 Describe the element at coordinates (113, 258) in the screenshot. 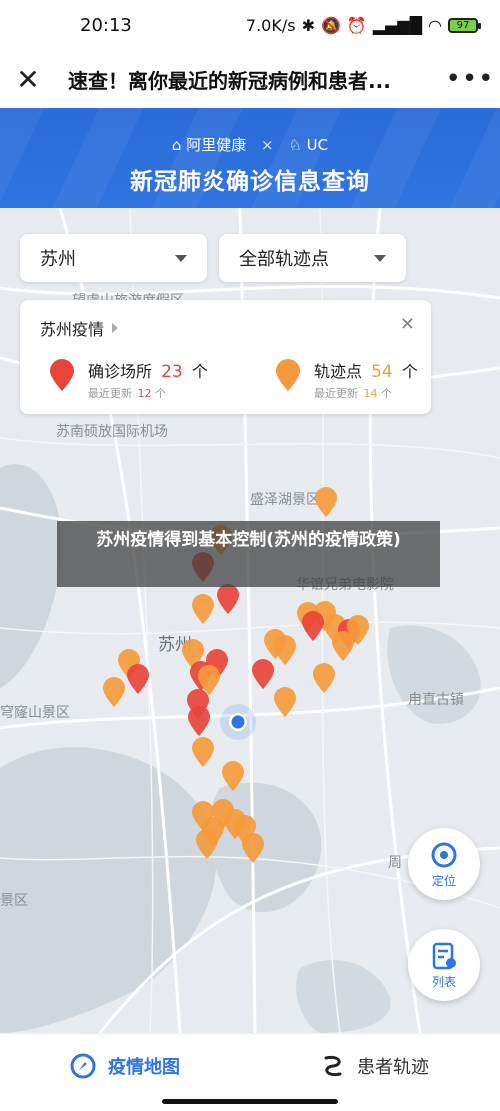

I see `city-dropdown: 苏州` at that location.